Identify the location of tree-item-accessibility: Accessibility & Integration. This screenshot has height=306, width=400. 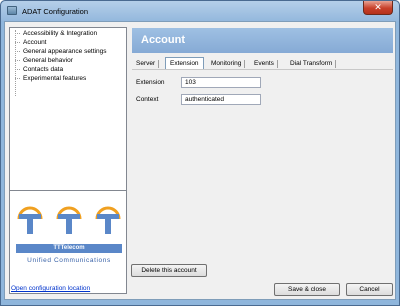
(68, 33).